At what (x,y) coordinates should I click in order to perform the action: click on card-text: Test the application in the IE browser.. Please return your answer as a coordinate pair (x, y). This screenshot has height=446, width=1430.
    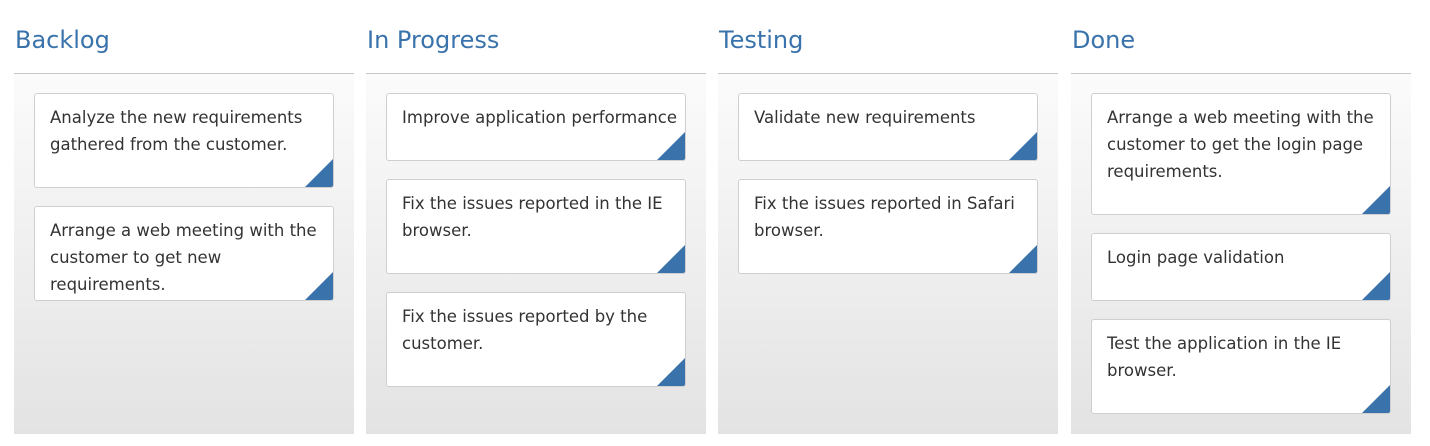
    Looking at the image, I should click on (1224, 357).